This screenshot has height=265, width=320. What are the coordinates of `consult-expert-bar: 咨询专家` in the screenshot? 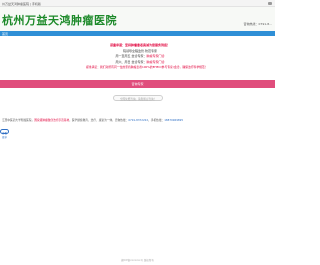 It's located at (137, 84).